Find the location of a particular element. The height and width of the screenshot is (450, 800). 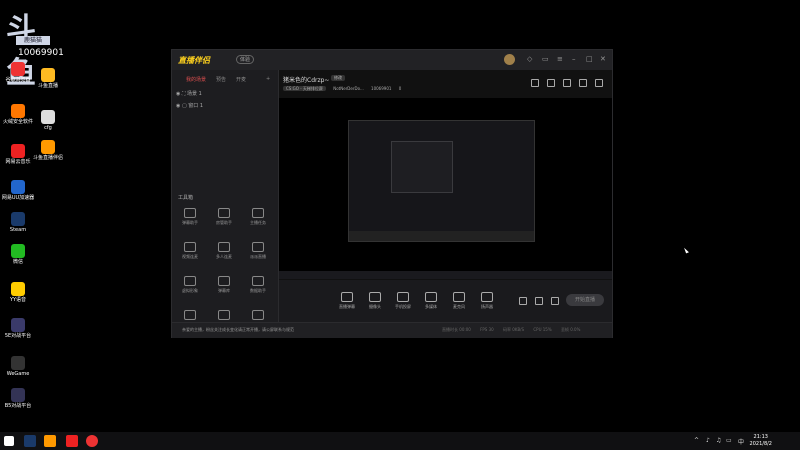

clock: 21:13 2021/8/2 is located at coordinates (761, 441).